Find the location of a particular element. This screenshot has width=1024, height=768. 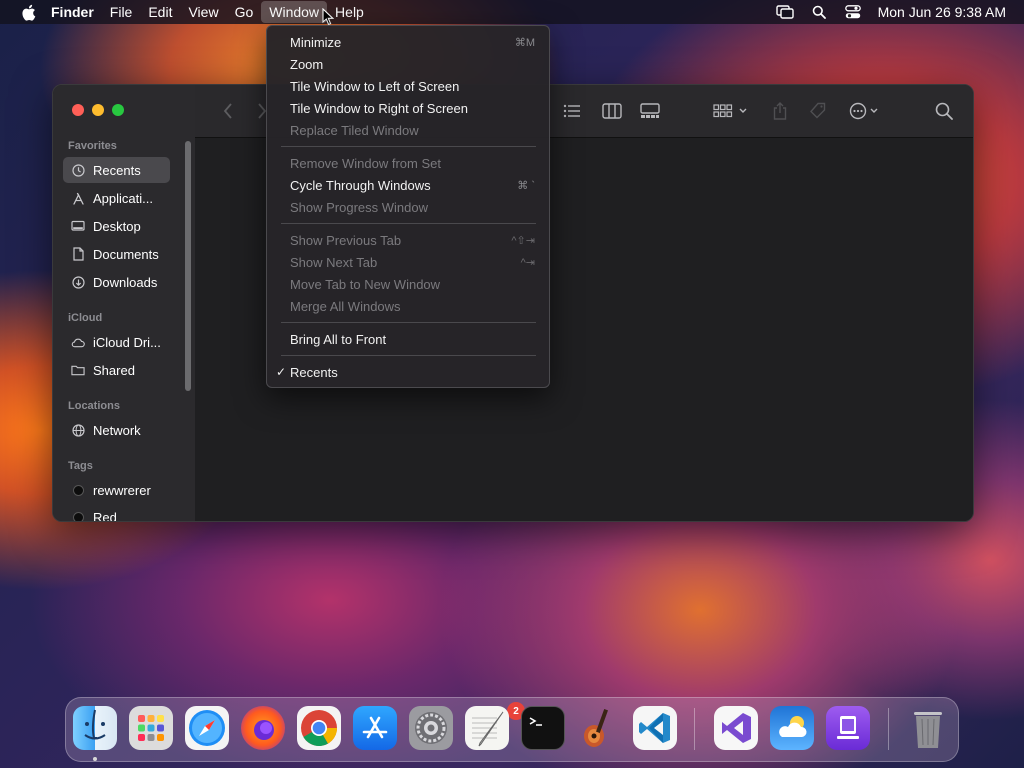

dock-launchpad is located at coordinates (151, 728).